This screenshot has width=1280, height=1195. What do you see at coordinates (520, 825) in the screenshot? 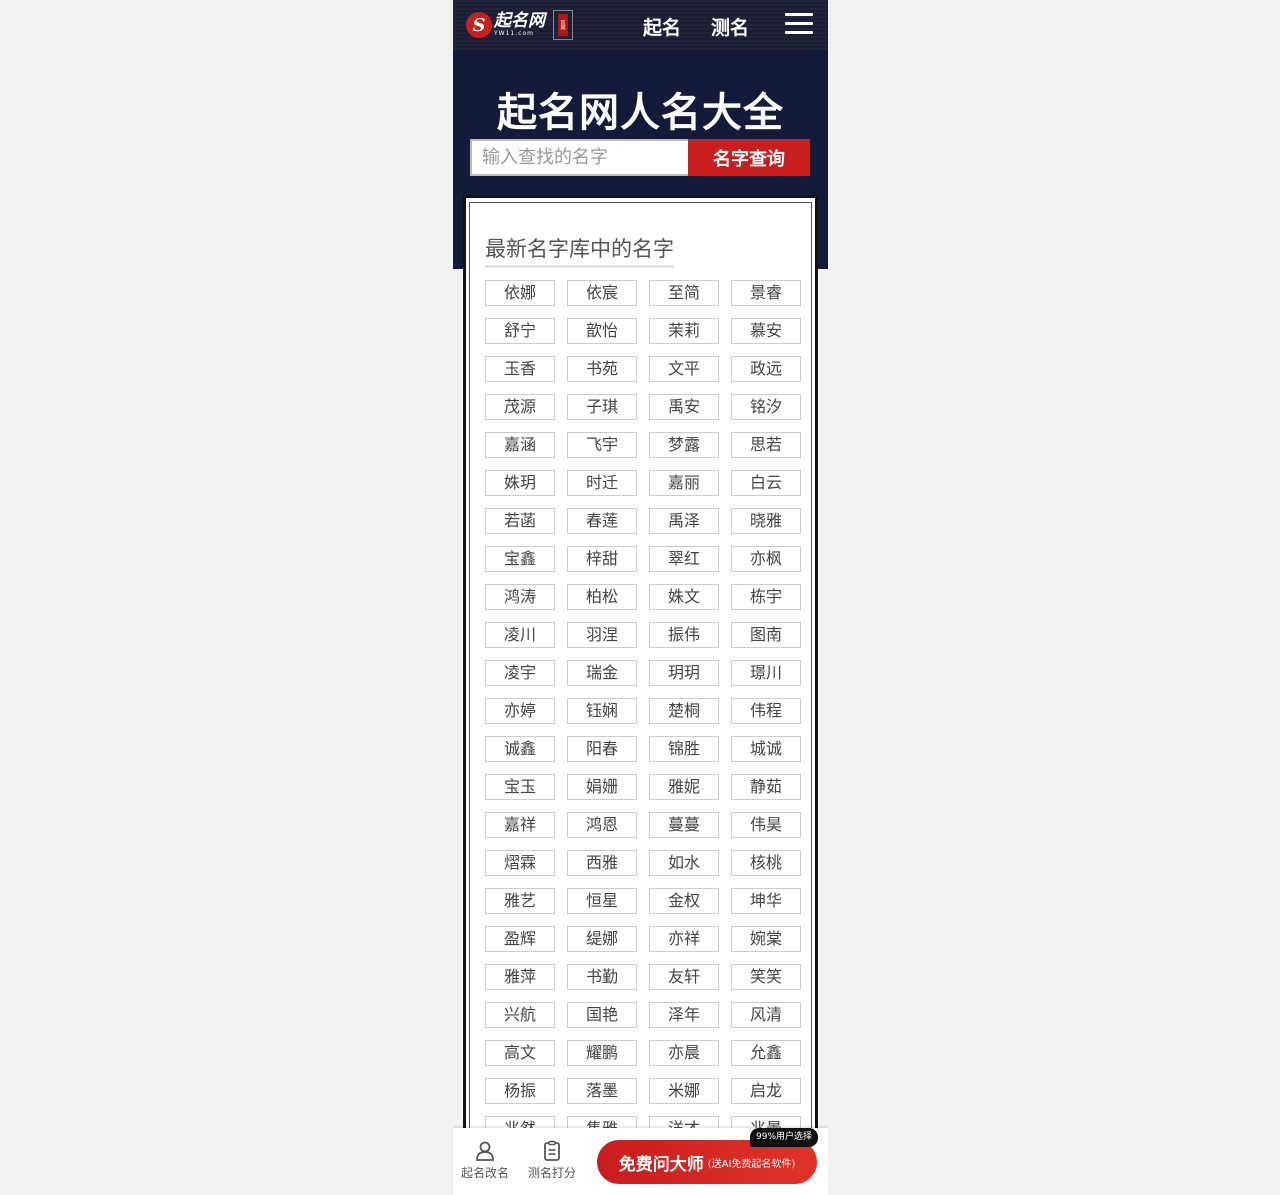
I see `name-tag: 嘉祥` at bounding box center [520, 825].